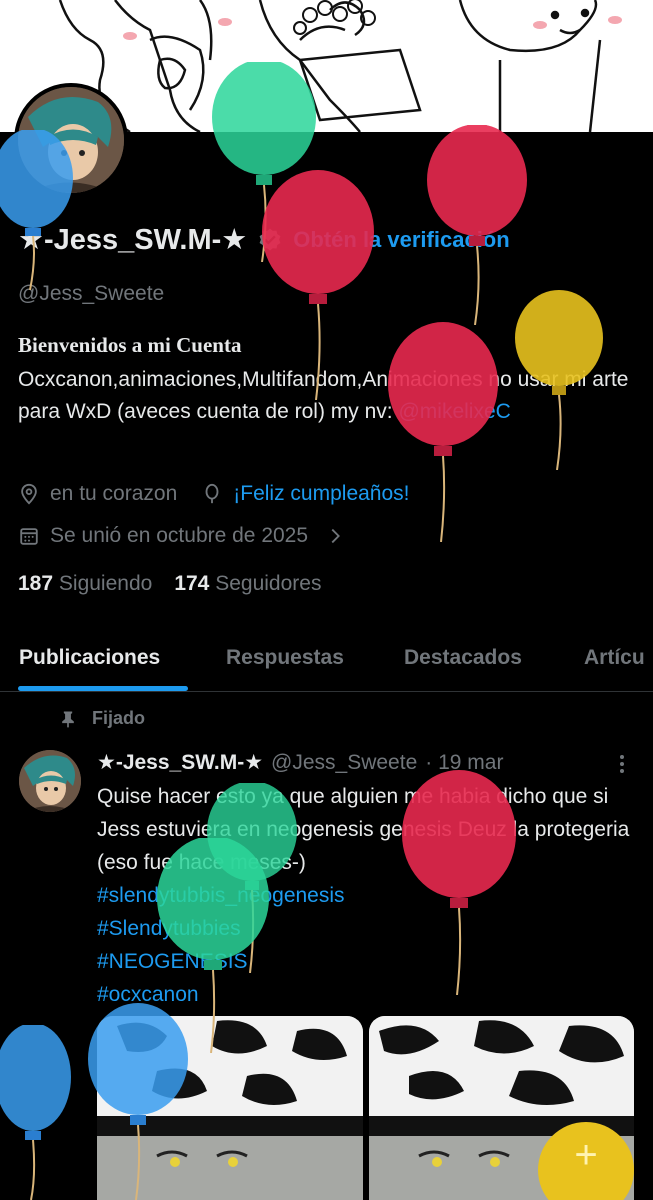  Describe the element at coordinates (622, 764) in the screenshot. I see `more-options-icon` at that location.